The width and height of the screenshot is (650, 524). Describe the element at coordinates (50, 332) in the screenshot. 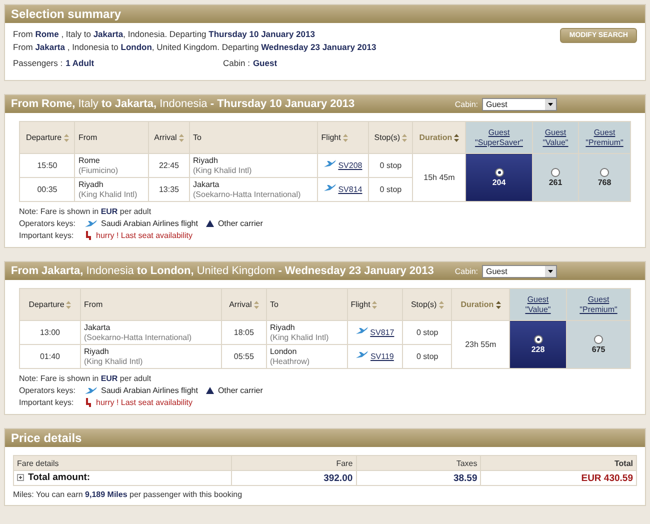

I see `departure-time: 13:00` at that location.